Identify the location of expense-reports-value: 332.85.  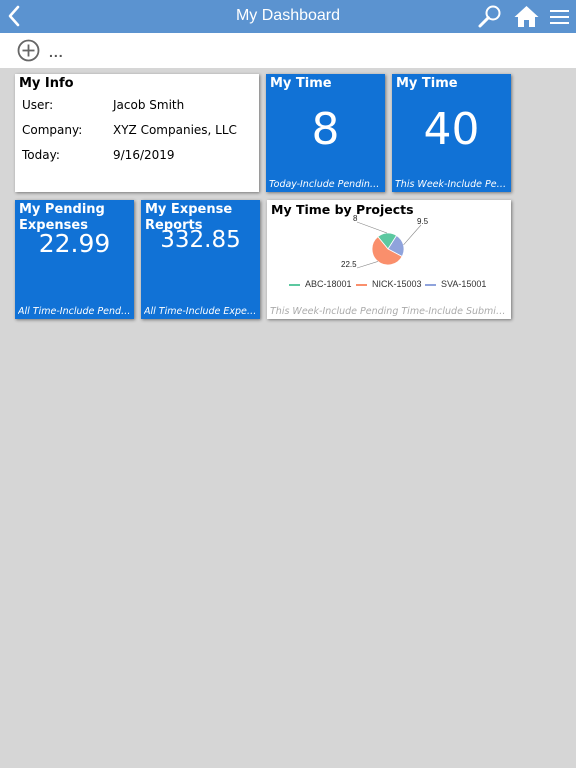
(200, 240).